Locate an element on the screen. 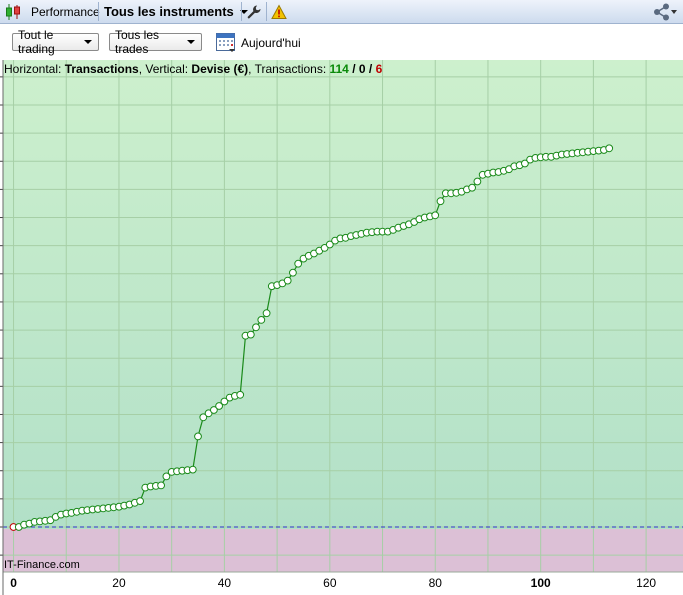 The height and width of the screenshot is (595, 683). instruments-dropdown: Tous les instruments is located at coordinates (176, 11).